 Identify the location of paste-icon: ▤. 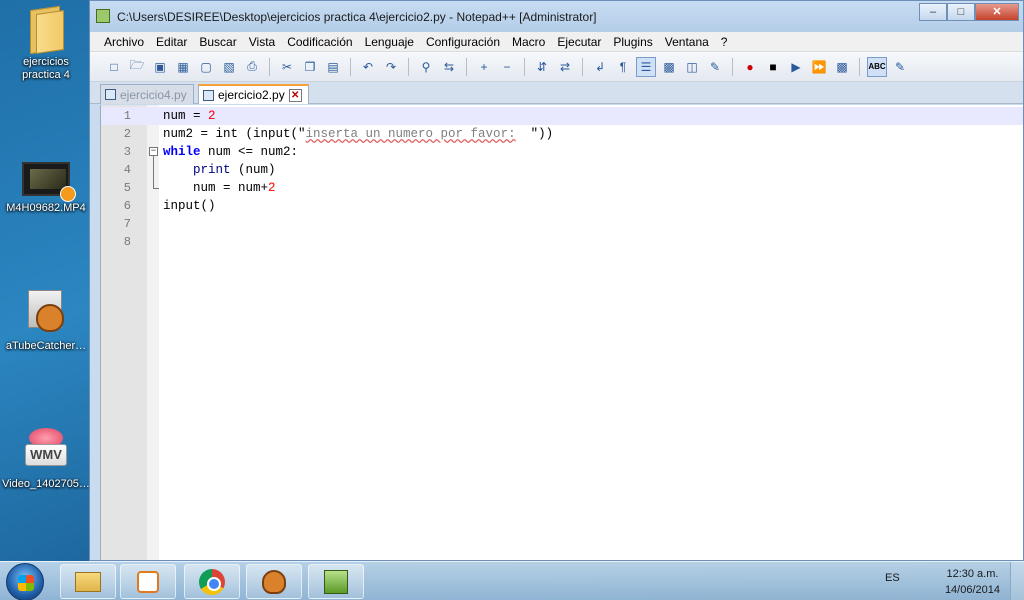
(333, 67).